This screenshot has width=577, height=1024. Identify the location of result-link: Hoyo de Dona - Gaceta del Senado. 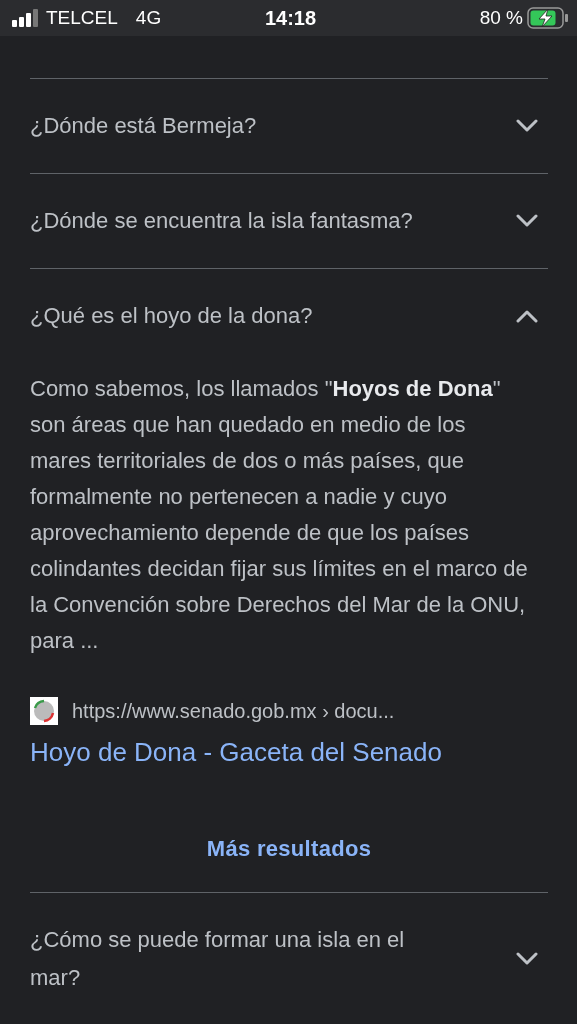
(236, 752).